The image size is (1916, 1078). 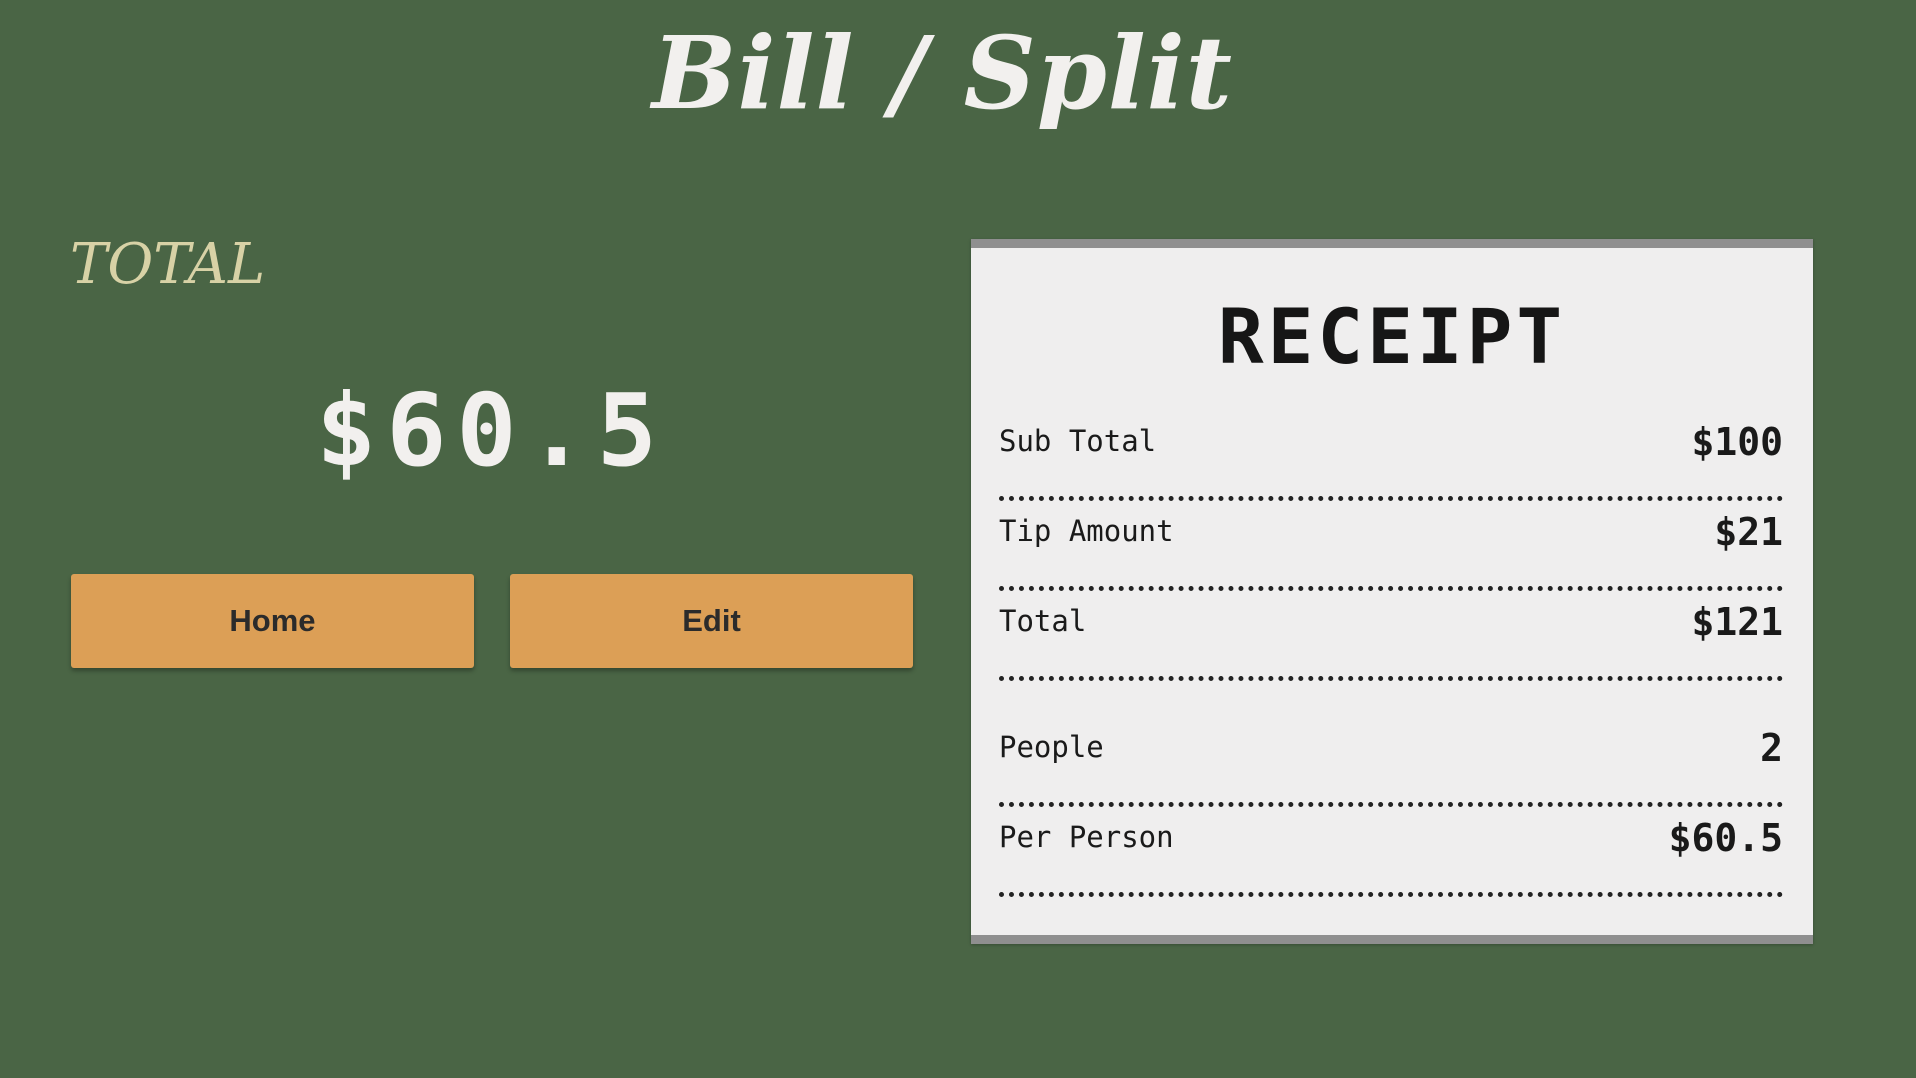 I want to click on receipt-row-value: $121, so click(x=1737, y=622).